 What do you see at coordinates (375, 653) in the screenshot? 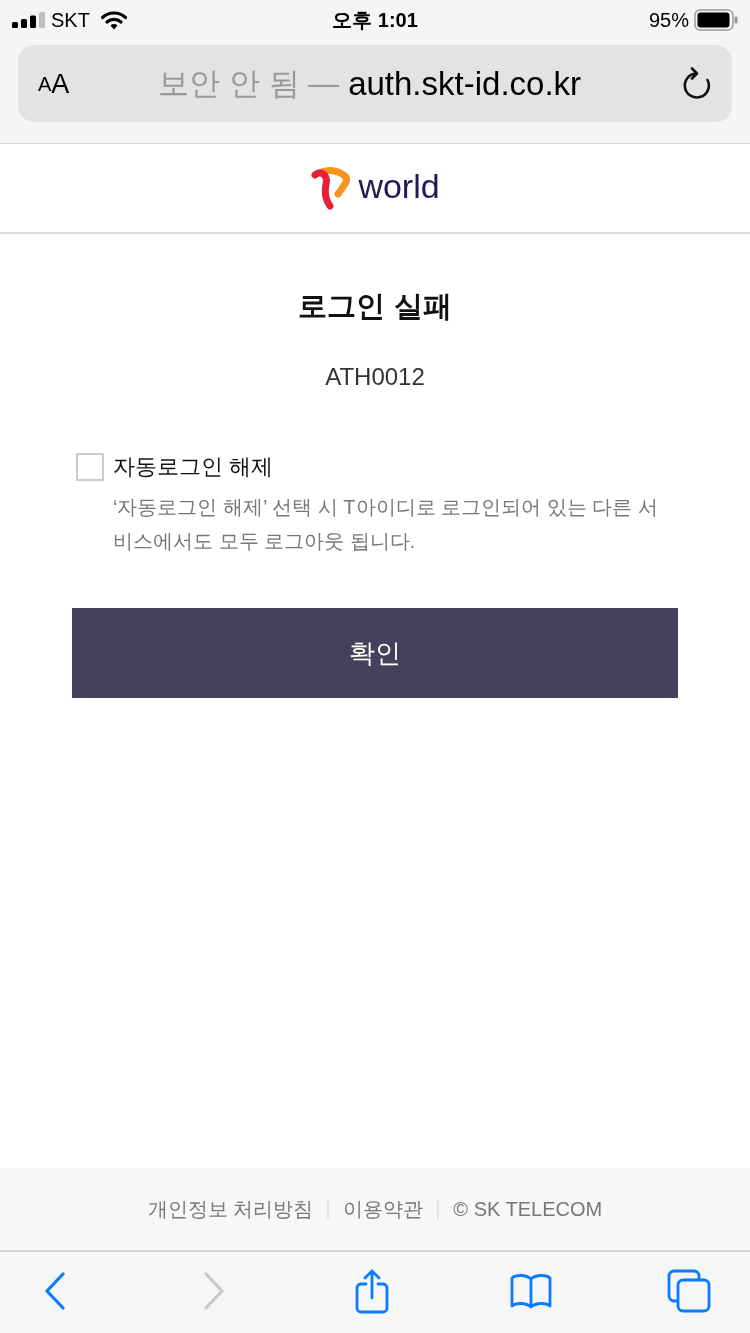
I see `confirm-button: 확인` at bounding box center [375, 653].